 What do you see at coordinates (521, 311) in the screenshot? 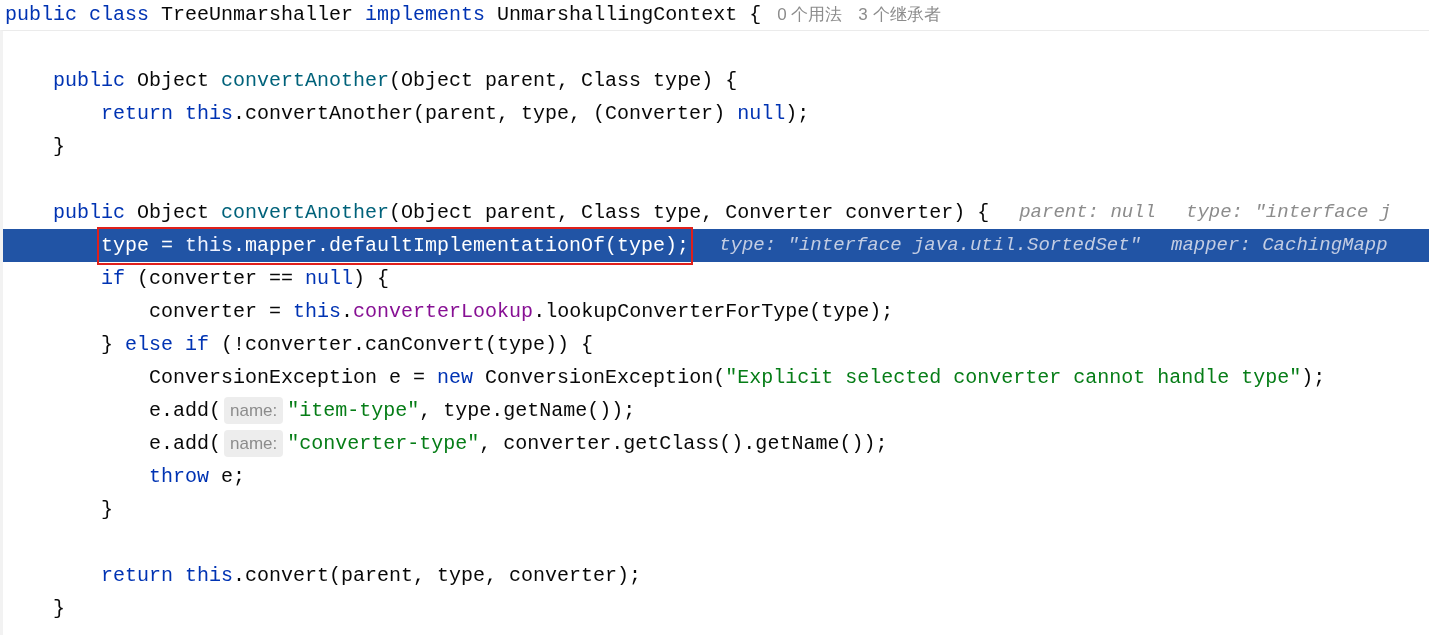
I see `code-text: converter = this.converterLookup.lookupConverterForType(type);` at bounding box center [521, 311].